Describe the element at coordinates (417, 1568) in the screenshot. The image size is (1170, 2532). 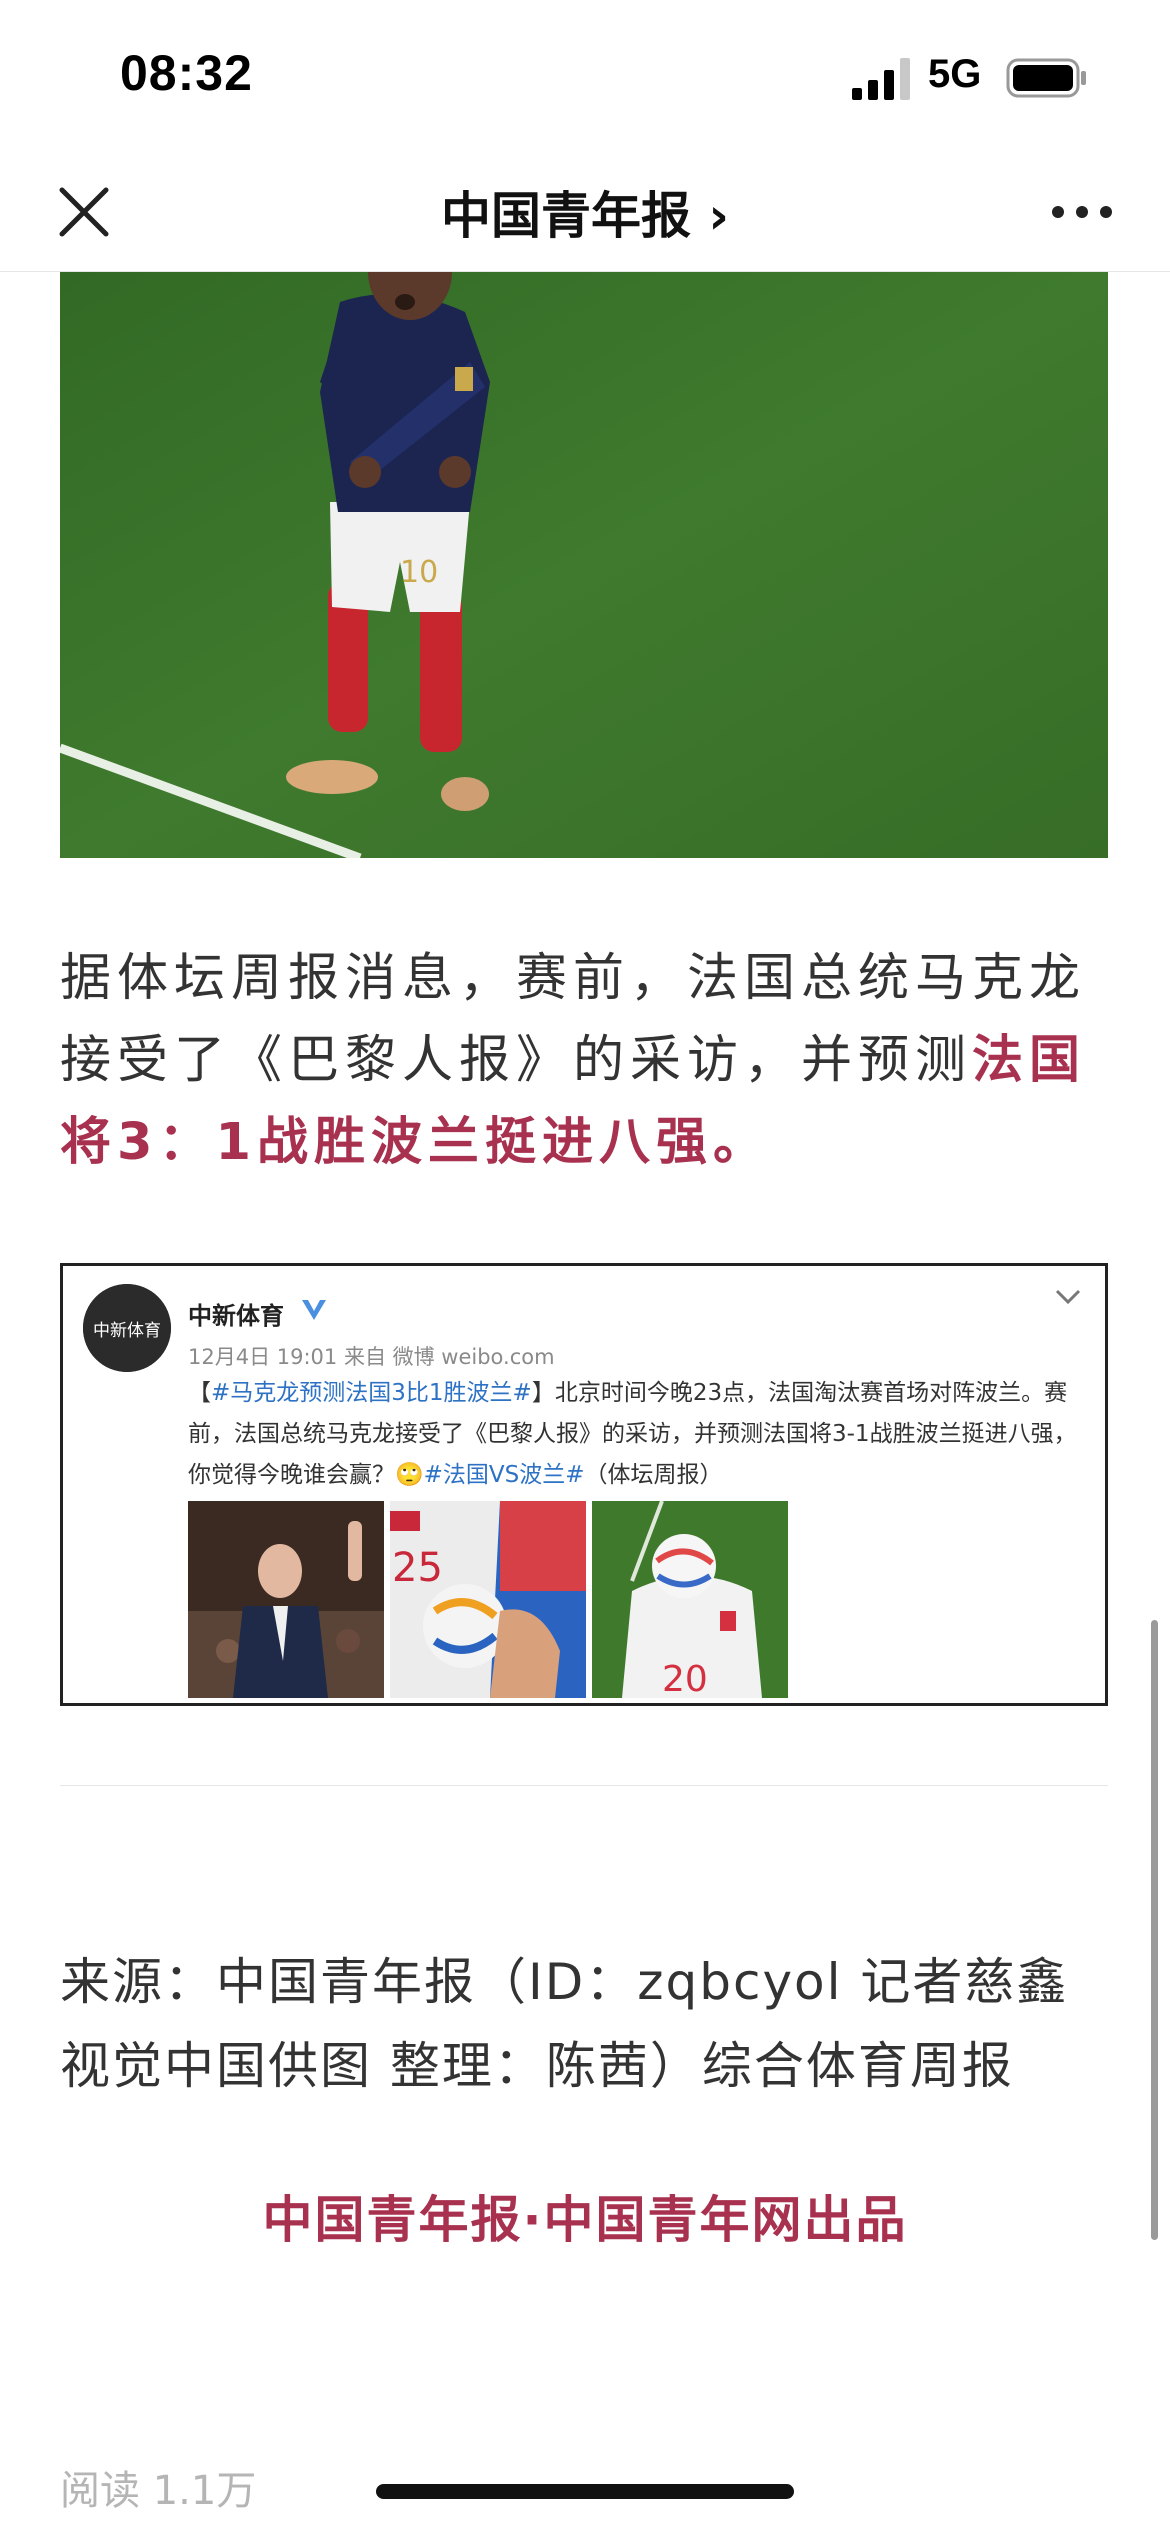
I see `jersey-number: 25` at that location.